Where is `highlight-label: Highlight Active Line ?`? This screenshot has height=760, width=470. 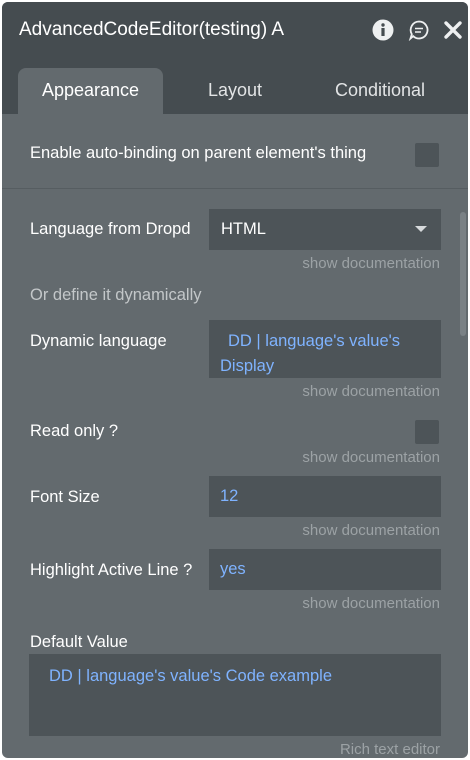 highlight-label: Highlight Active Line ? is located at coordinates (111, 570).